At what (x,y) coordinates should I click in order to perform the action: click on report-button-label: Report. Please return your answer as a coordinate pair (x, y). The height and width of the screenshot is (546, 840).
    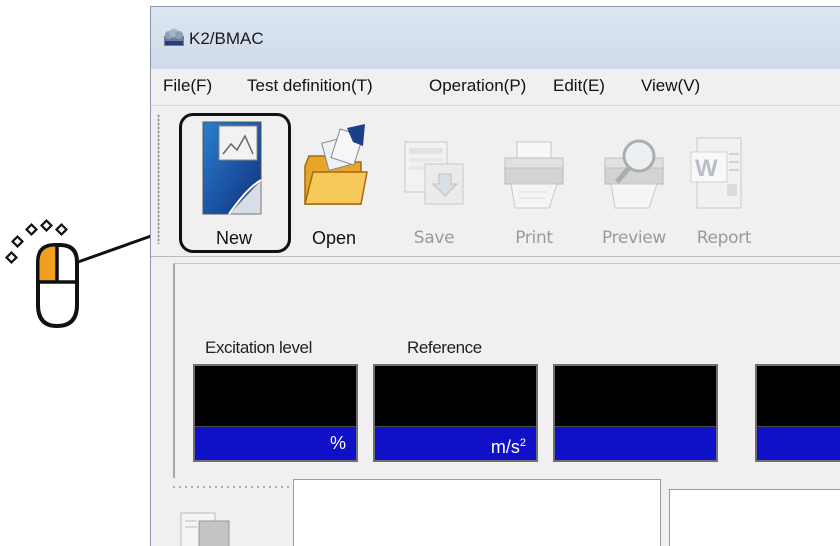
    Looking at the image, I should click on (724, 238).